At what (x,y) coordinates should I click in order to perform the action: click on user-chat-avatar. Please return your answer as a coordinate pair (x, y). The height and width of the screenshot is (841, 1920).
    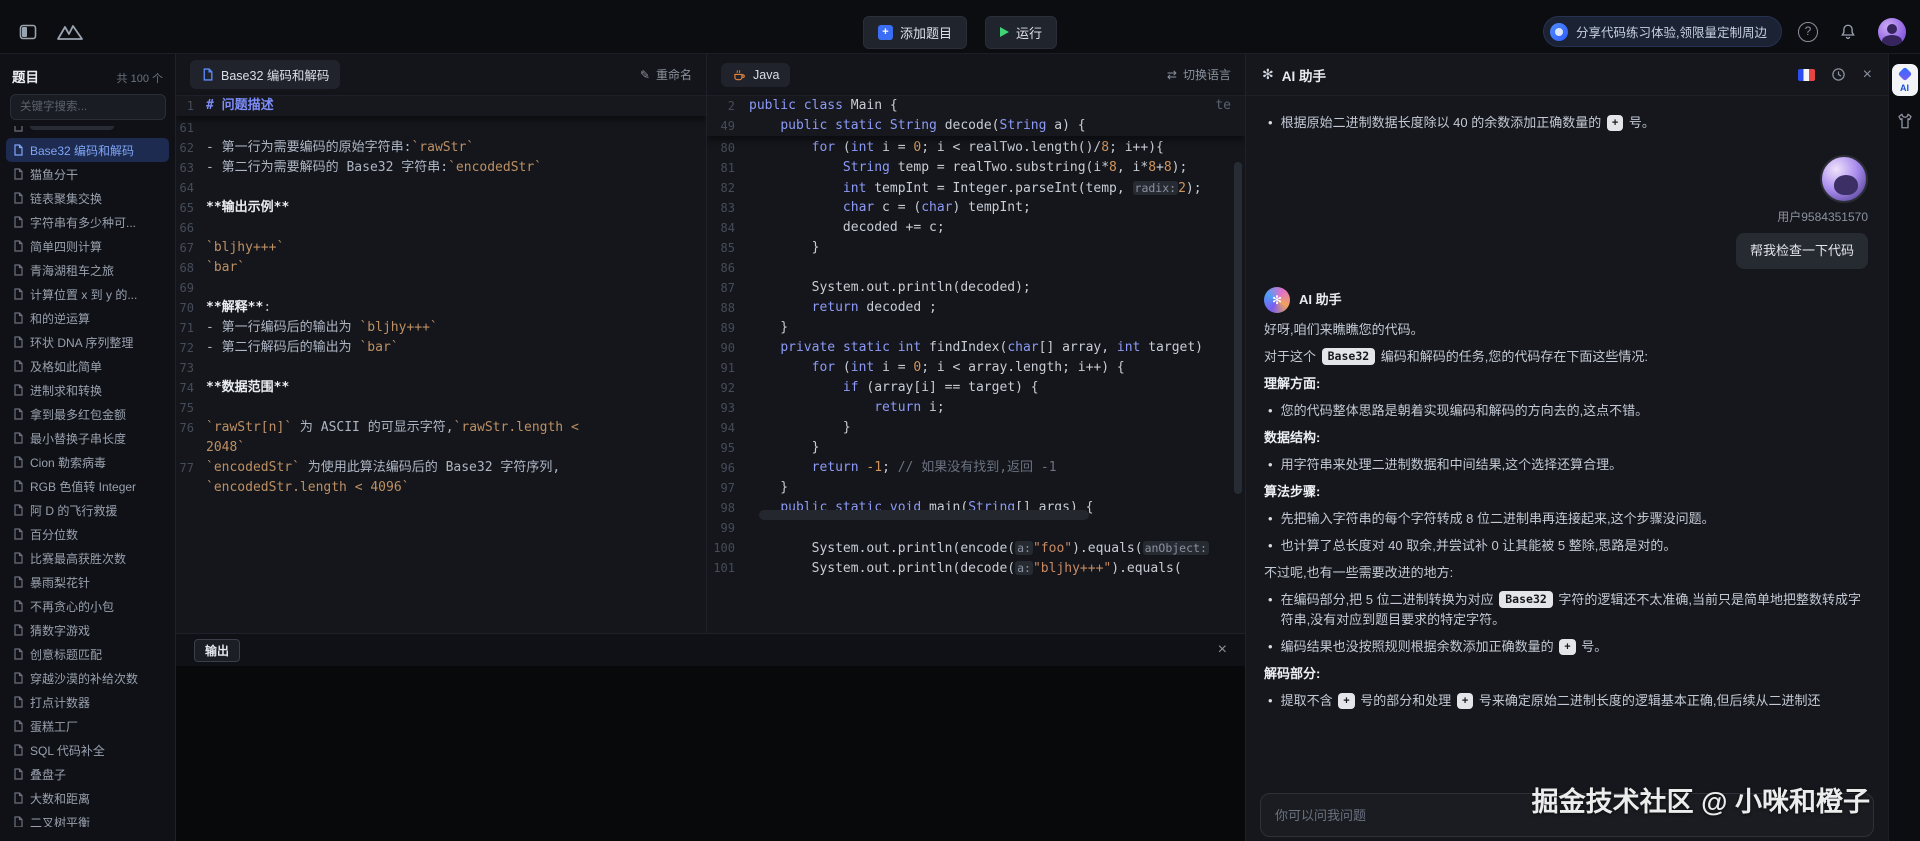
    Looking at the image, I should click on (1844, 179).